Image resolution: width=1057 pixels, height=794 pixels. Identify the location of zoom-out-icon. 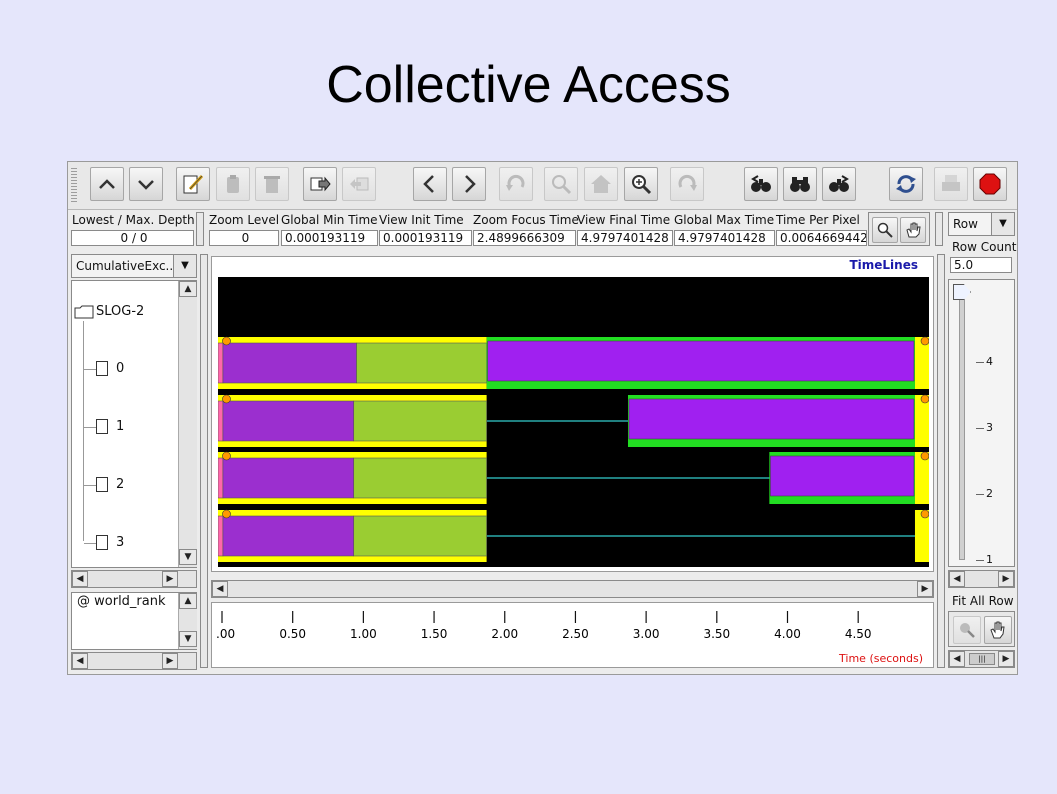
(561, 184).